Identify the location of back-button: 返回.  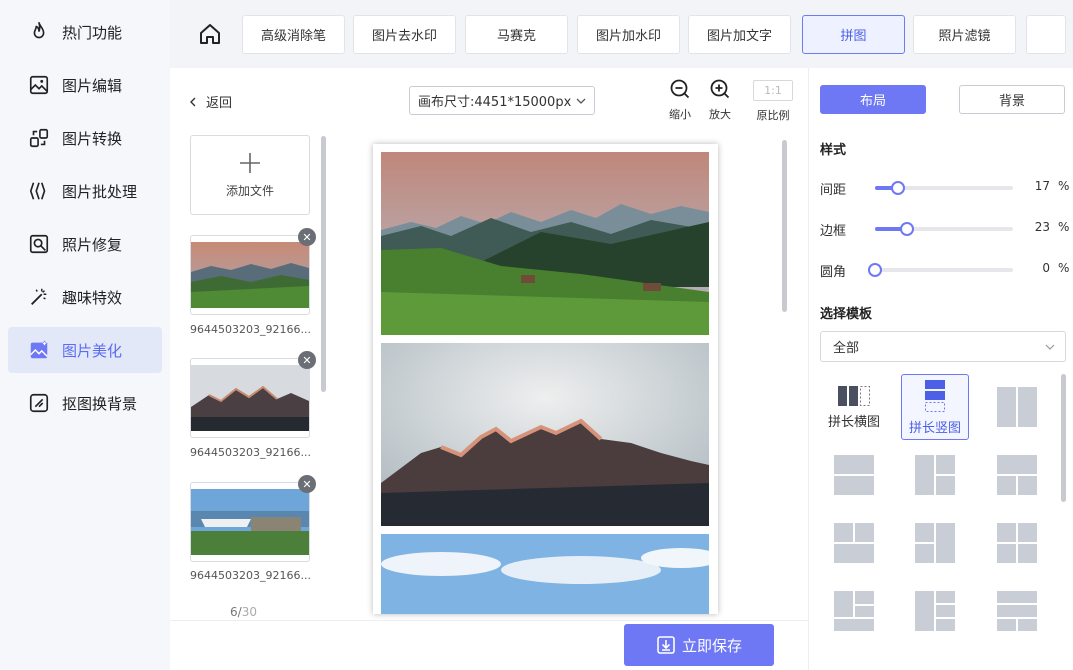
(210, 101).